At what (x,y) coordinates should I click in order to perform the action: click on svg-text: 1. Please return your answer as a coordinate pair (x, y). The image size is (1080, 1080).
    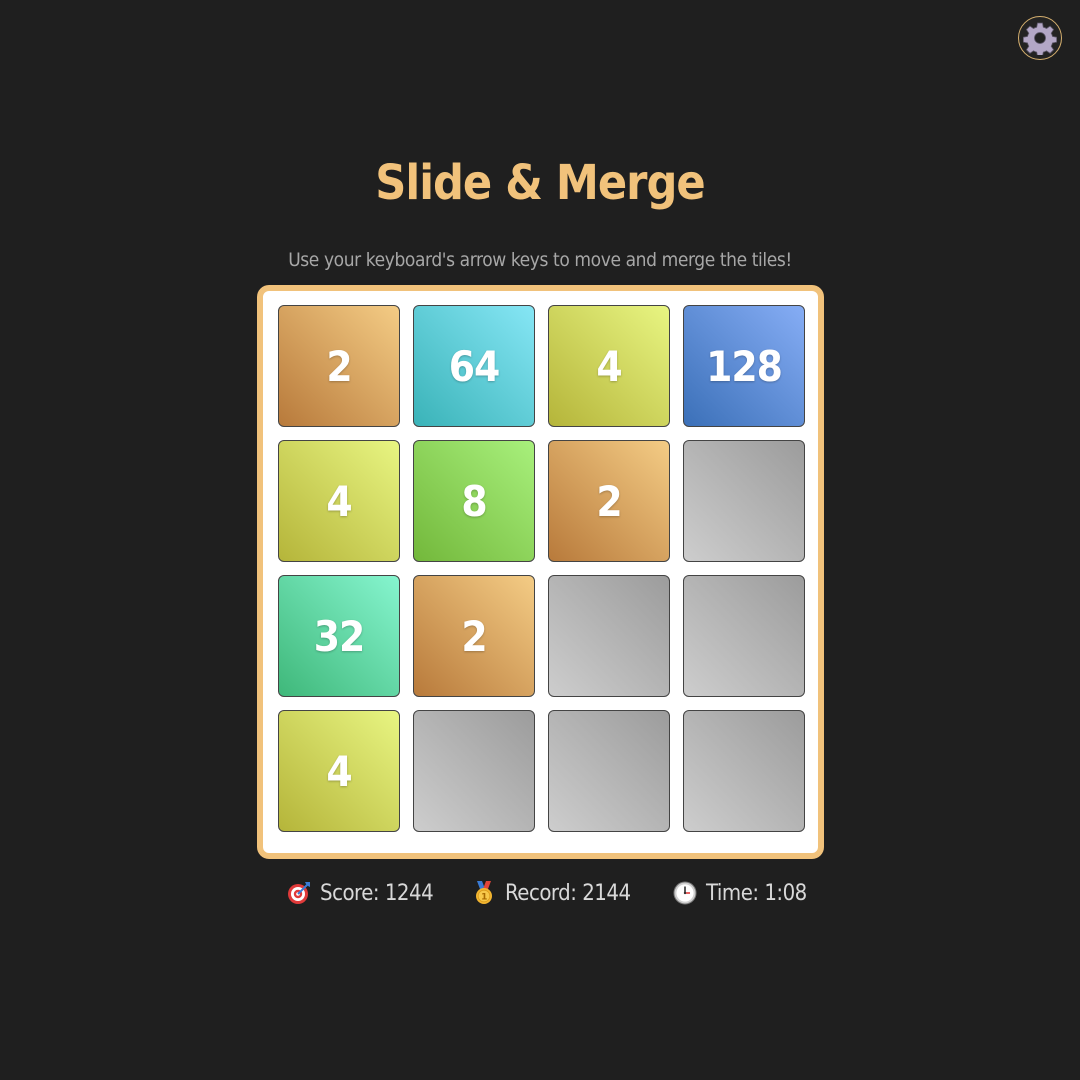
    Looking at the image, I should click on (484, 898).